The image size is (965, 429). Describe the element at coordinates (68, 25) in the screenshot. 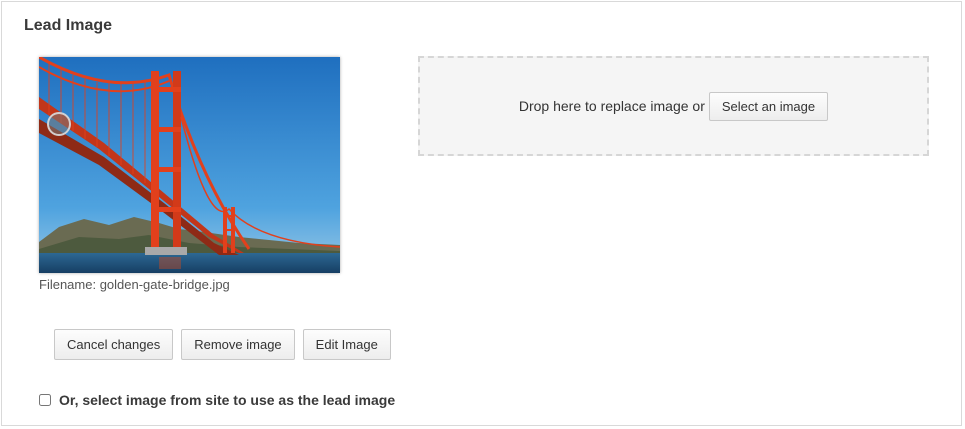

I see `section-title: Lead Image` at that location.